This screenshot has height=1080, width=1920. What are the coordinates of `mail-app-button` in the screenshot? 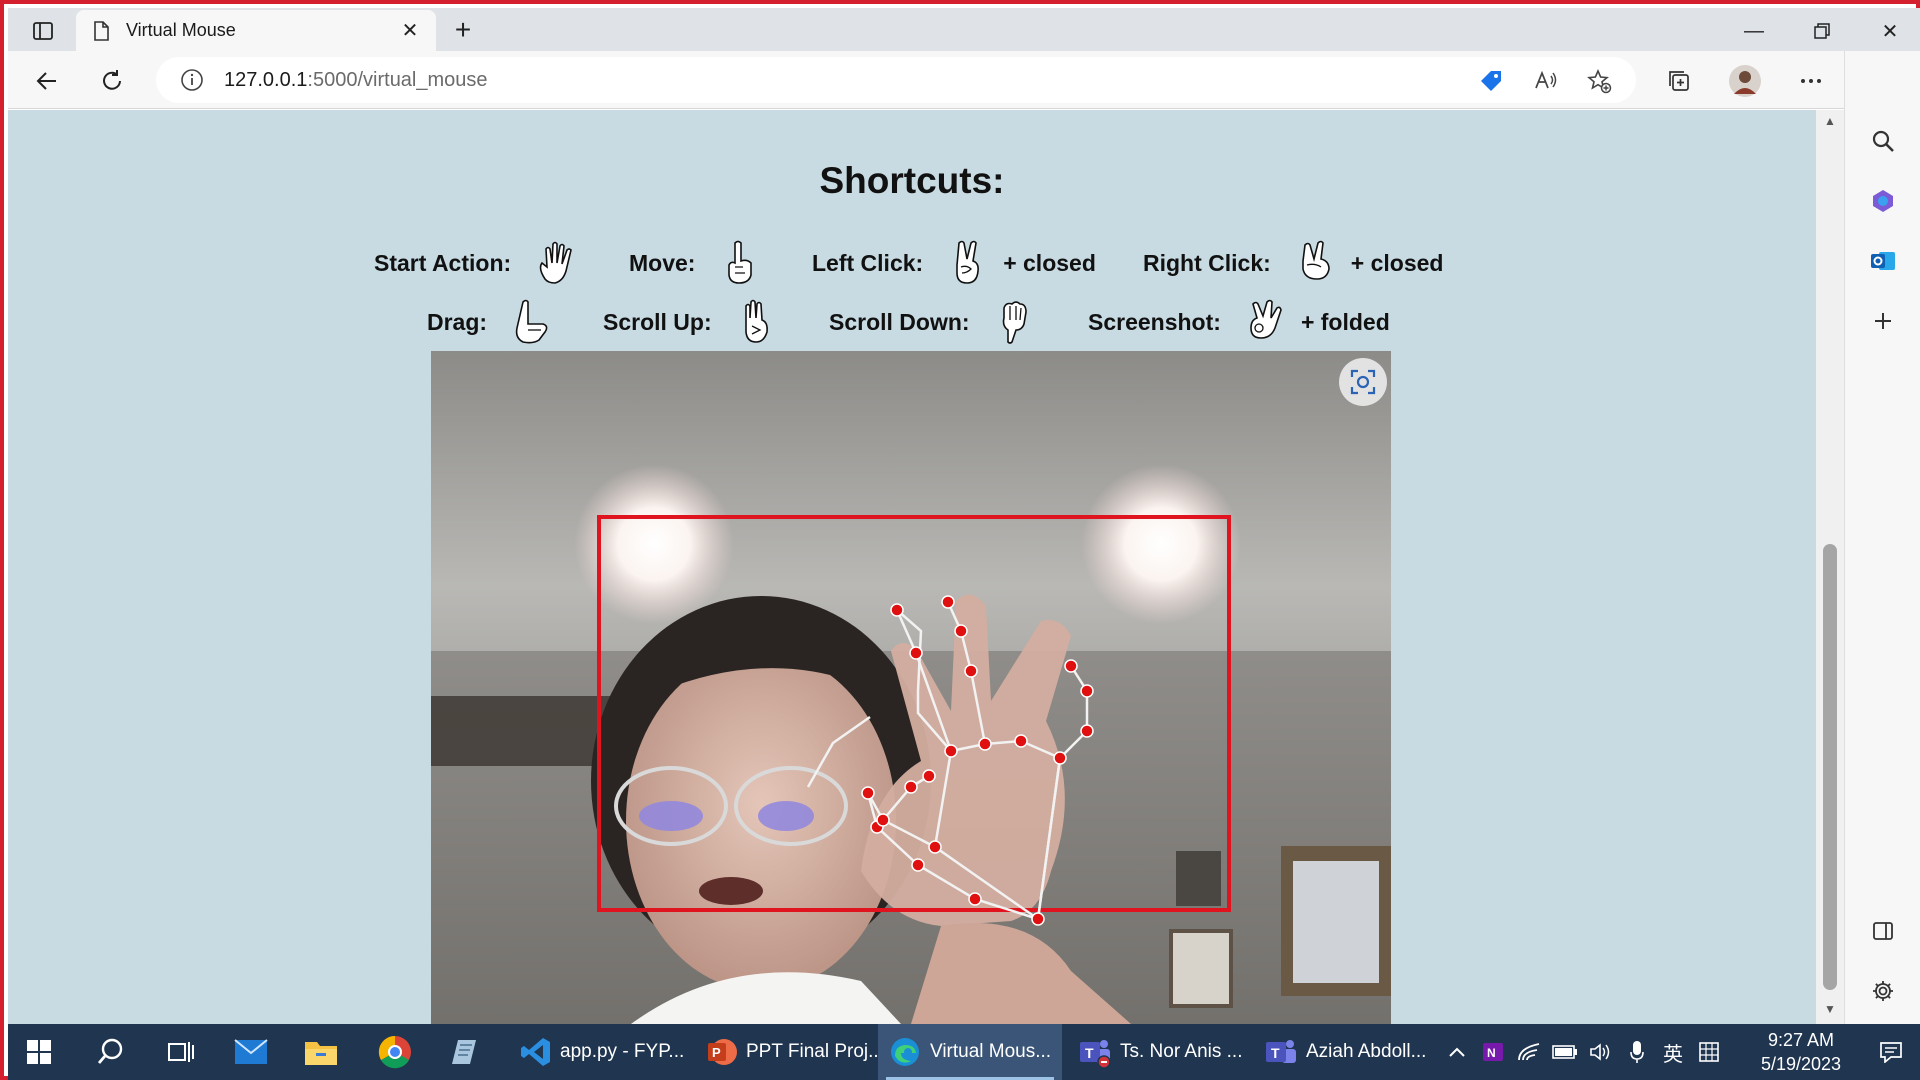 It's located at (256, 1052).